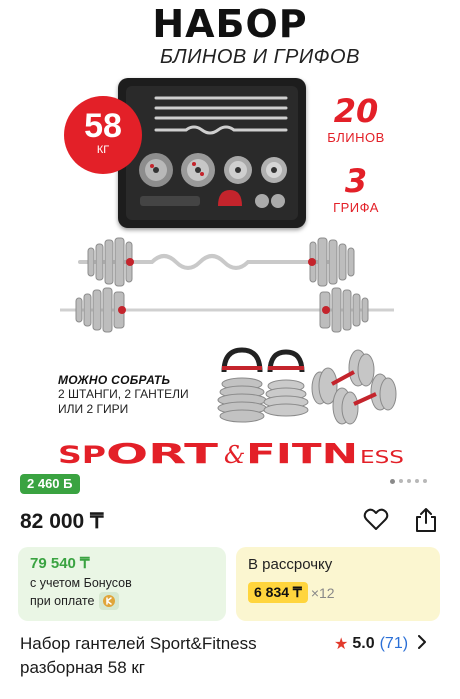 The image size is (460, 699). I want to click on installment-card: В рассрочку 6 834 ₸ ×12, so click(338, 584).